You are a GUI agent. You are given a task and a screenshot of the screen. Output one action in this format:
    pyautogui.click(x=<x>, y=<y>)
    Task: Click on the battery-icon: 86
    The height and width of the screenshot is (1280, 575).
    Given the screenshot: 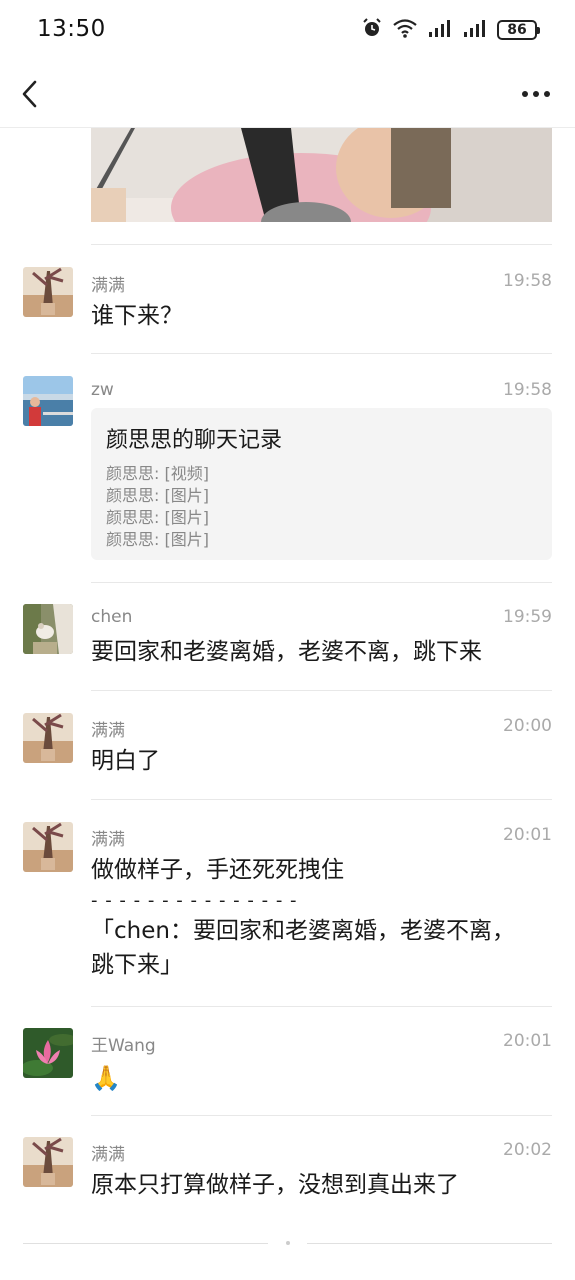 What is the action you would take?
    pyautogui.click(x=518, y=30)
    